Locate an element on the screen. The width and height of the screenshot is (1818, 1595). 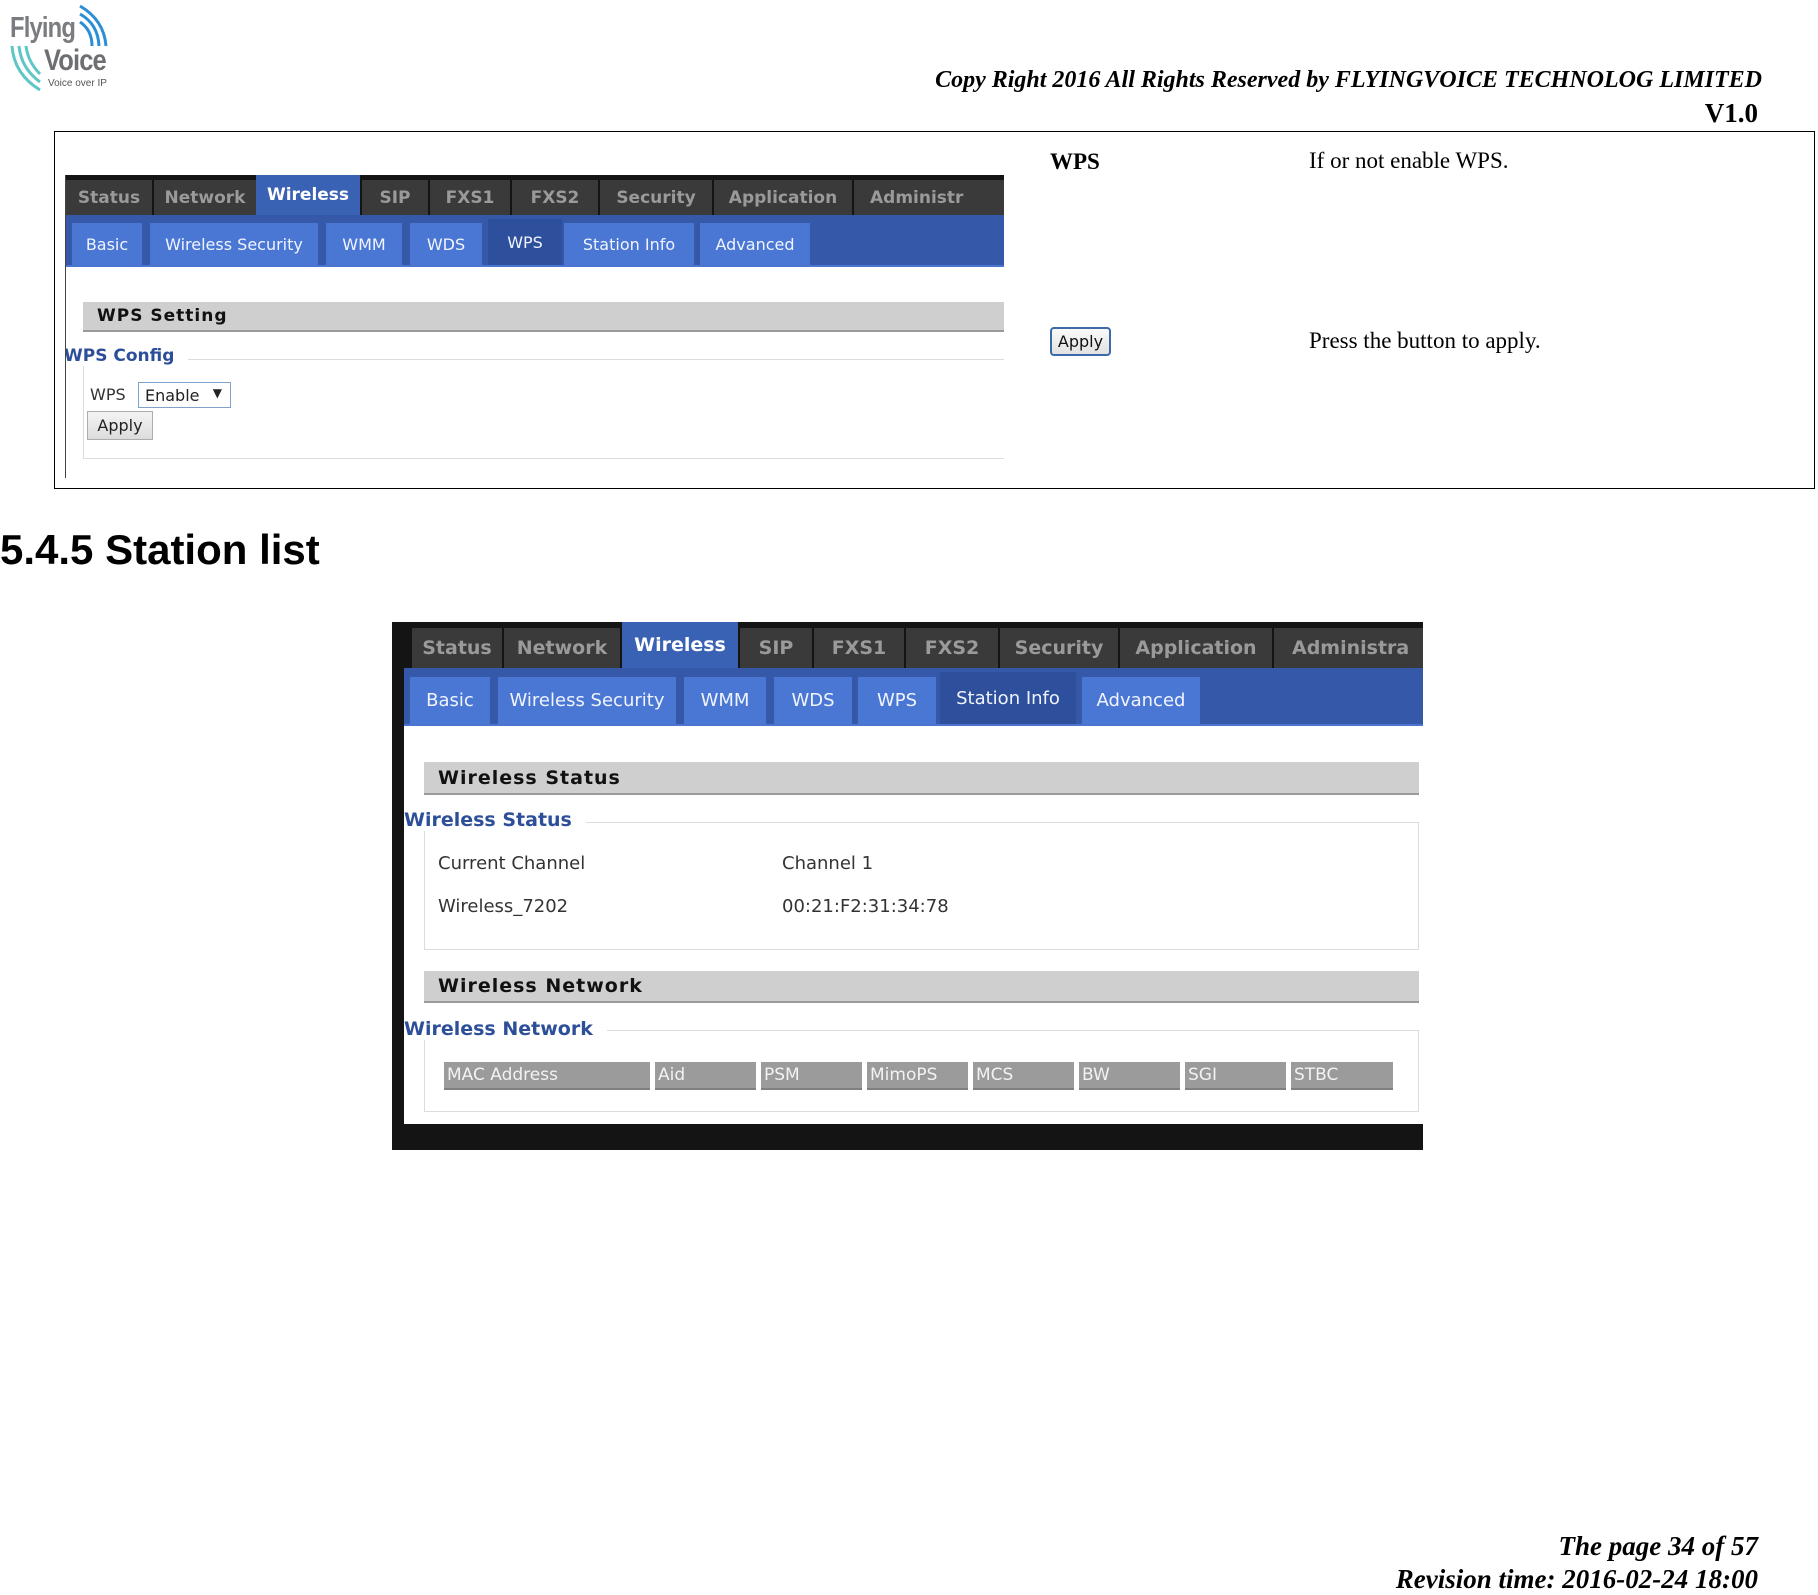
logo-text-flying: Flying is located at coordinates (43, 28).